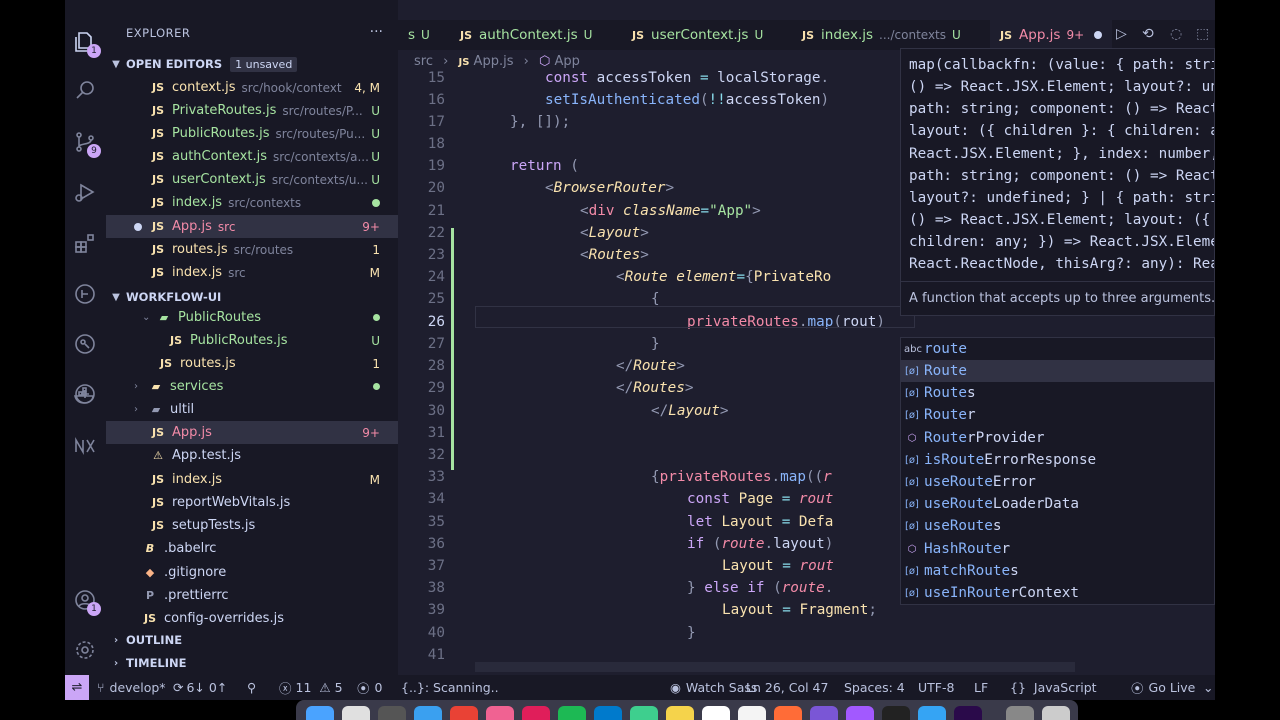 The height and width of the screenshot is (720, 1280). I want to click on tree-file: JS index.js M, so click(252, 479).